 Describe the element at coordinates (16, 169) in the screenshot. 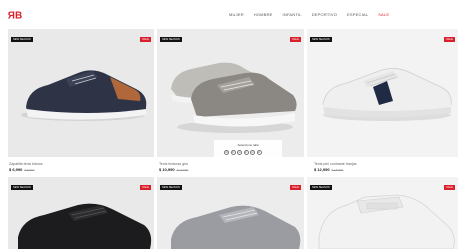

I see `current-price: $ 6,990` at that location.